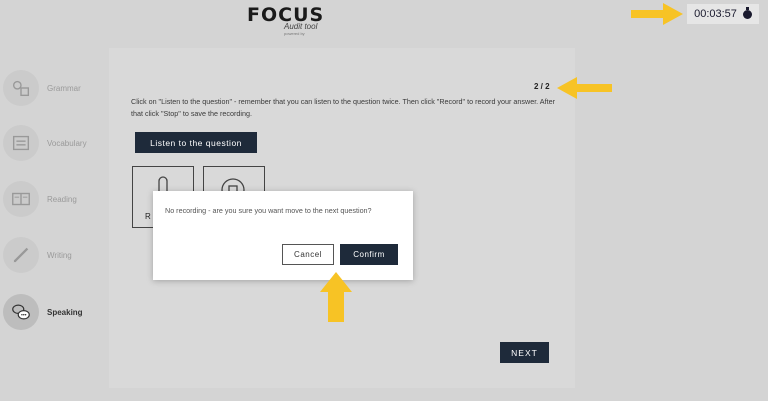  Describe the element at coordinates (21, 312) in the screenshot. I see `speaking-icon` at that location.